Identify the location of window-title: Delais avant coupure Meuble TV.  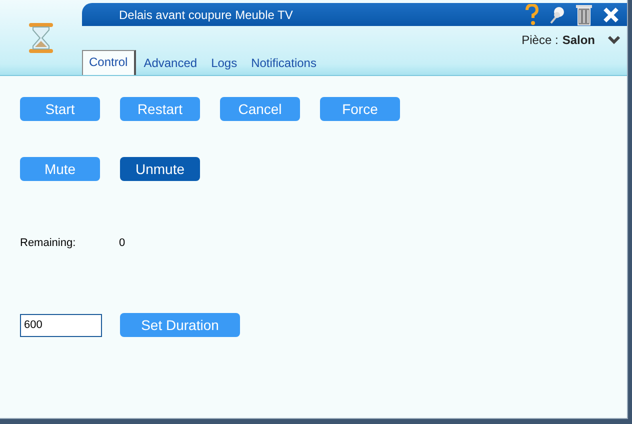
(206, 15).